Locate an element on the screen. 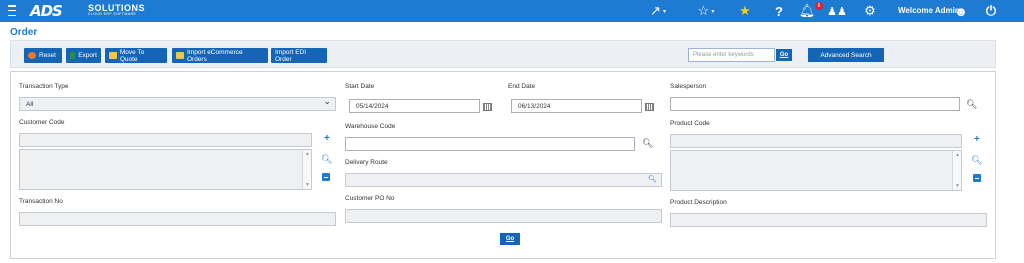 The height and width of the screenshot is (263, 1024). move-to-quote-label: Move To Quote is located at coordinates (132, 55).